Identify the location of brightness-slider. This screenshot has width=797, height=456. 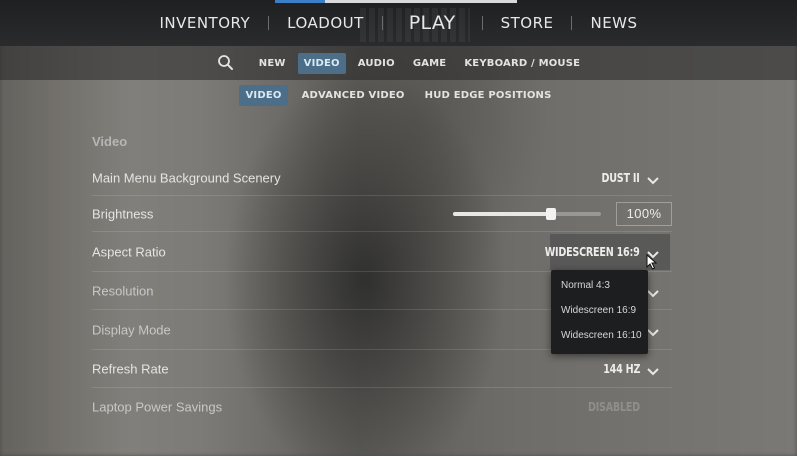
(527, 213).